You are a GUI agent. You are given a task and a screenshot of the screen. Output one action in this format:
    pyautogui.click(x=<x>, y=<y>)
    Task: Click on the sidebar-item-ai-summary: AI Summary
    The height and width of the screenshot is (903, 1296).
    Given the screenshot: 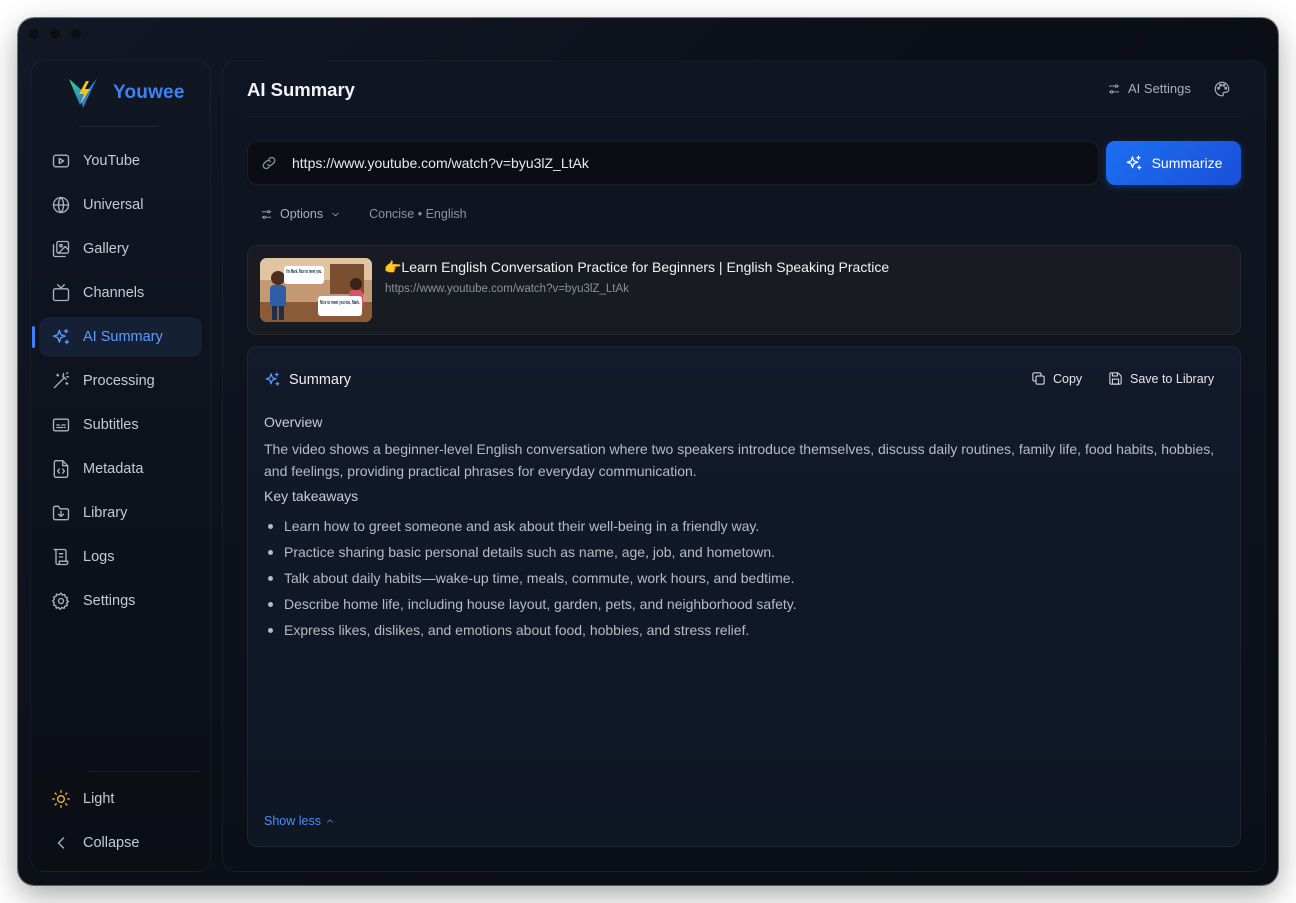 What is the action you would take?
    pyautogui.click(x=117, y=337)
    